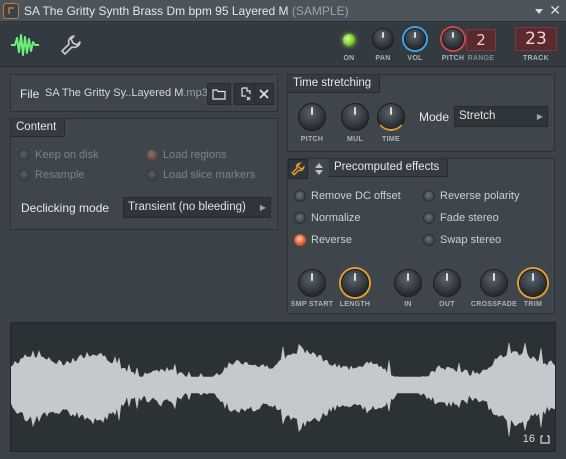  I want to click on open-file-button, so click(219, 94).